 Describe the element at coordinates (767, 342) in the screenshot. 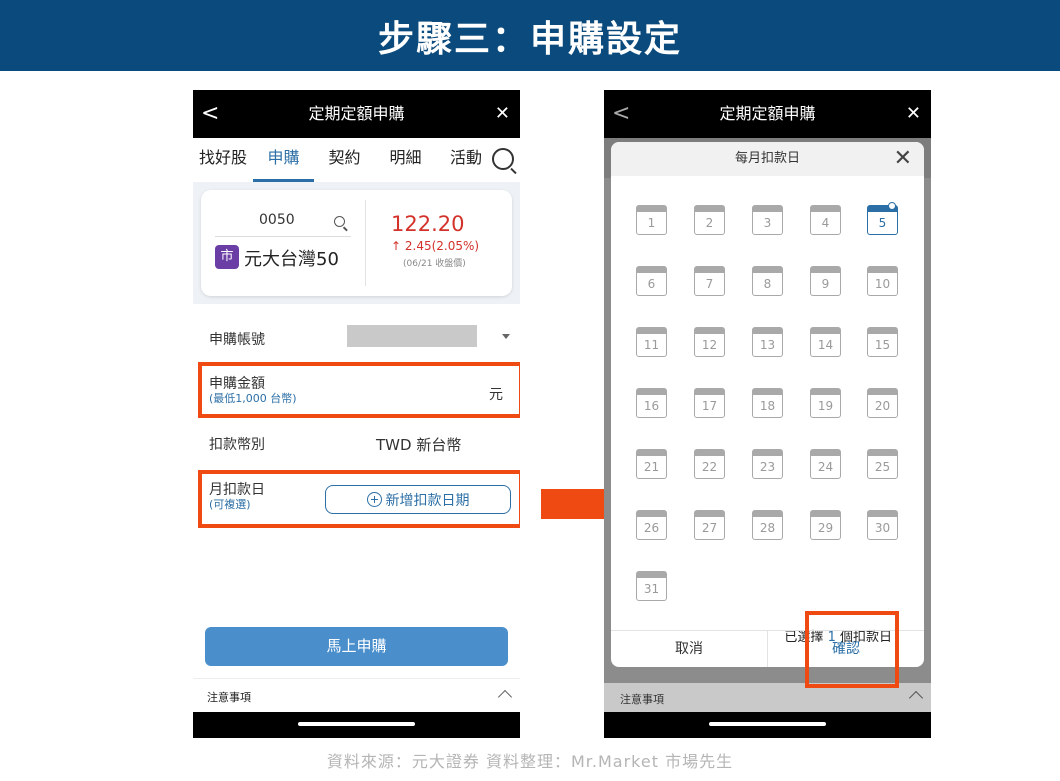

I see `day-13-tile: 13` at that location.